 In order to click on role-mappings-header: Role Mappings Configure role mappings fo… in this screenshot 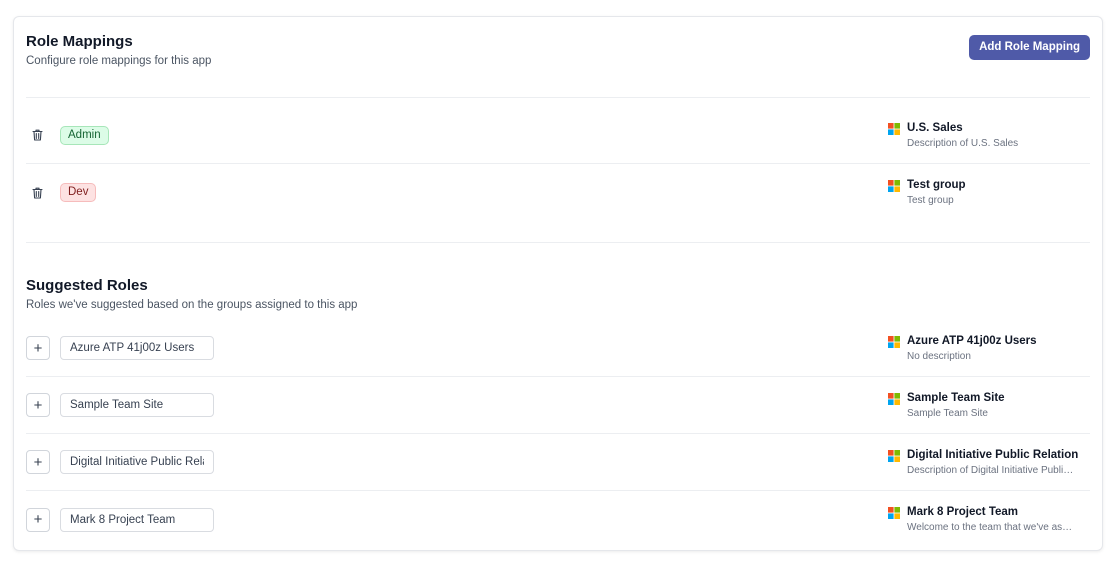, I will do `click(558, 50)`.